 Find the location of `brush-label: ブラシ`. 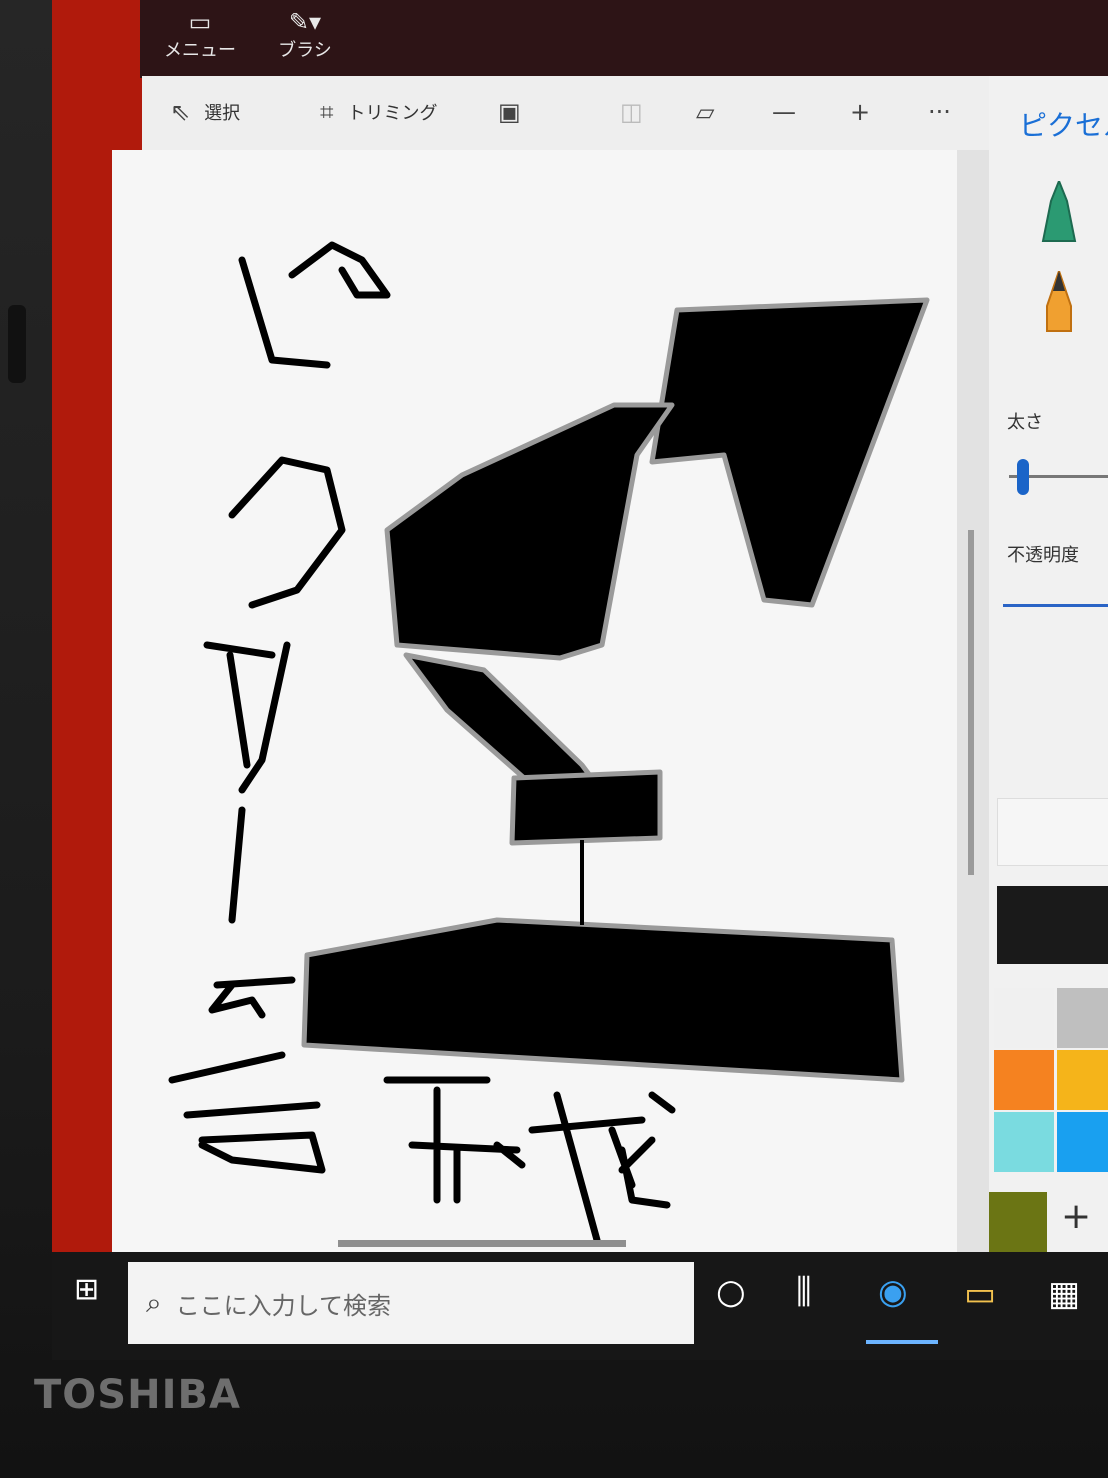

brush-label: ブラシ is located at coordinates (305, 50).